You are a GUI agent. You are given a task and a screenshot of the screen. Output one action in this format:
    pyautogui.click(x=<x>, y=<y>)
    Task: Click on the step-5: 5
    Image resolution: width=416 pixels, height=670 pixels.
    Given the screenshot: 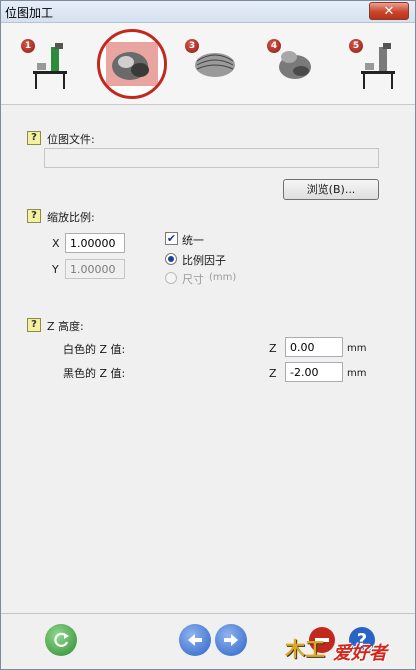 What is the action you would take?
    pyautogui.click(x=375, y=62)
    